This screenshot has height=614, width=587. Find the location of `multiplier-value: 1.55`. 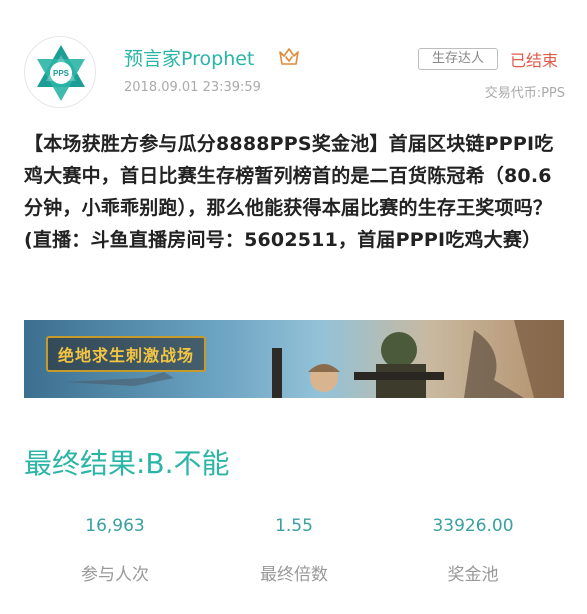

multiplier-value: 1.55 is located at coordinates (294, 526).